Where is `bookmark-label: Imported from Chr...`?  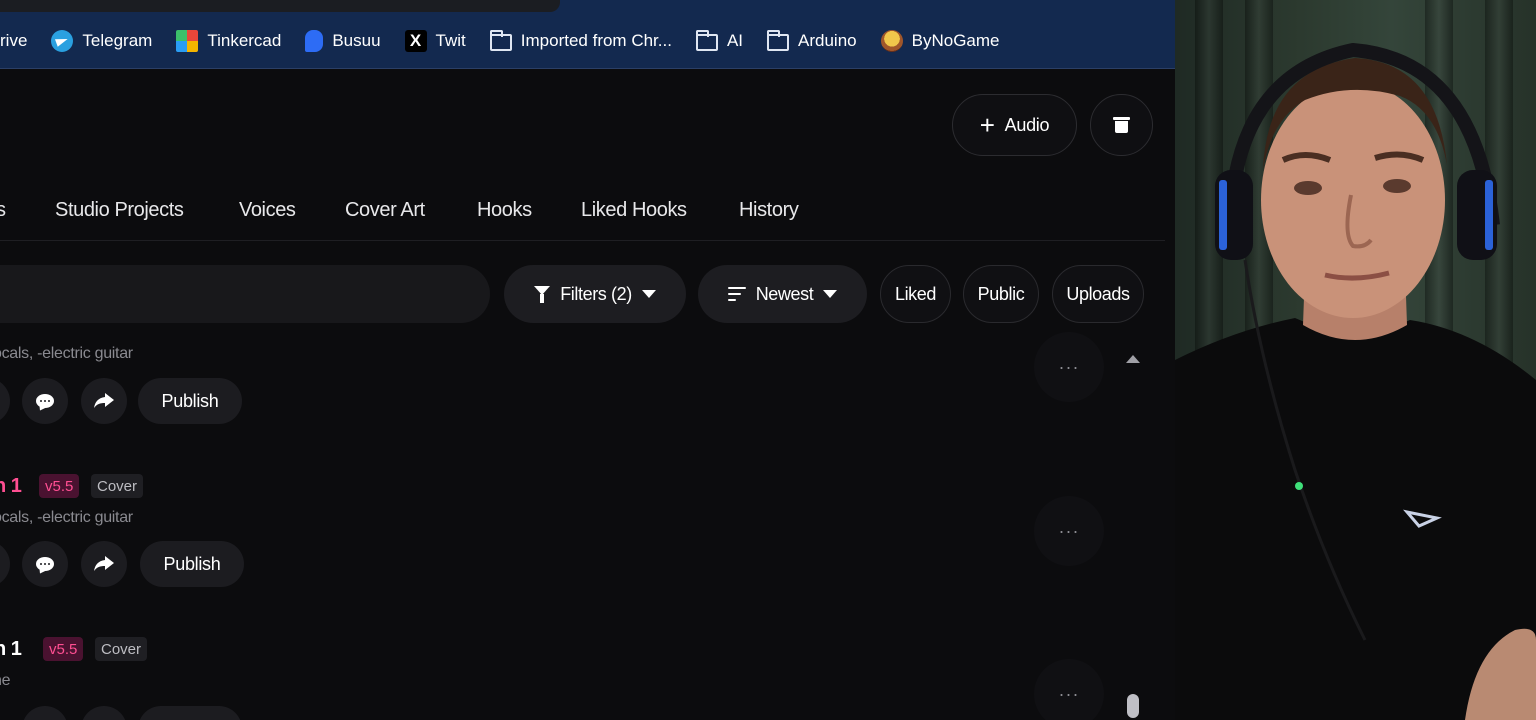 bookmark-label: Imported from Chr... is located at coordinates (596, 40).